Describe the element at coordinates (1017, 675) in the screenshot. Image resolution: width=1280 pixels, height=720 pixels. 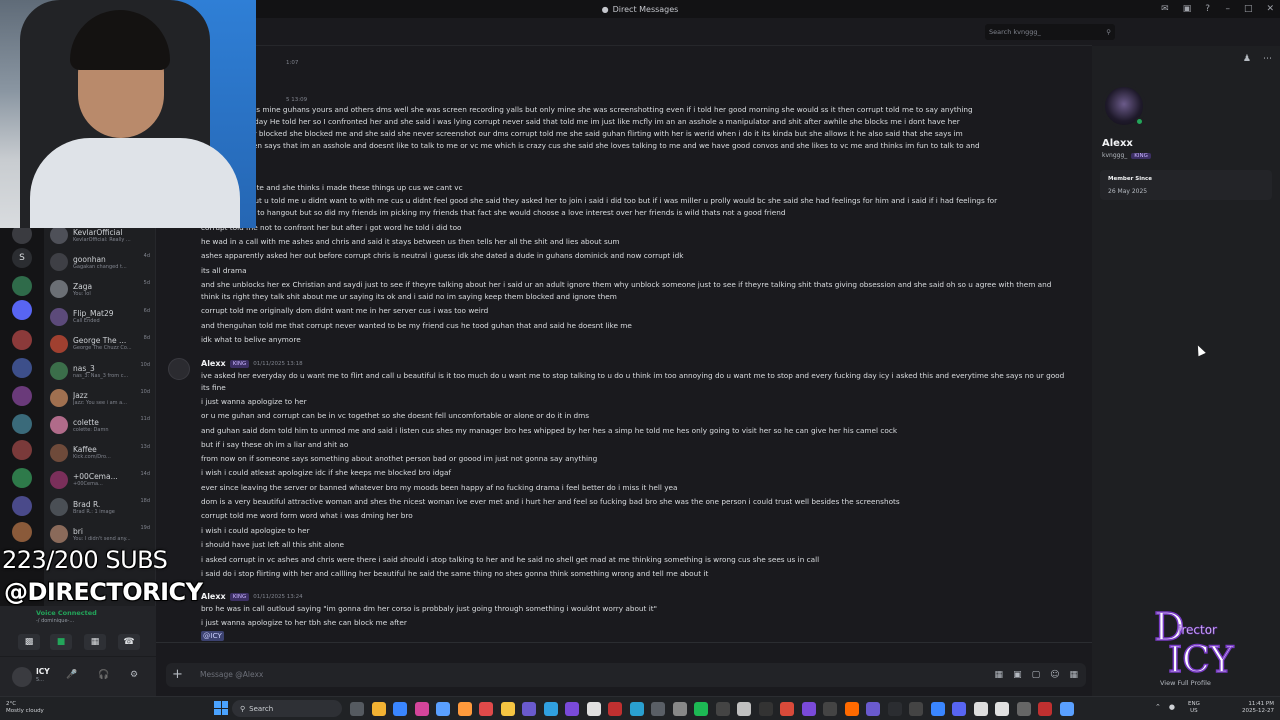
I see `gif-icon: ▣` at that location.